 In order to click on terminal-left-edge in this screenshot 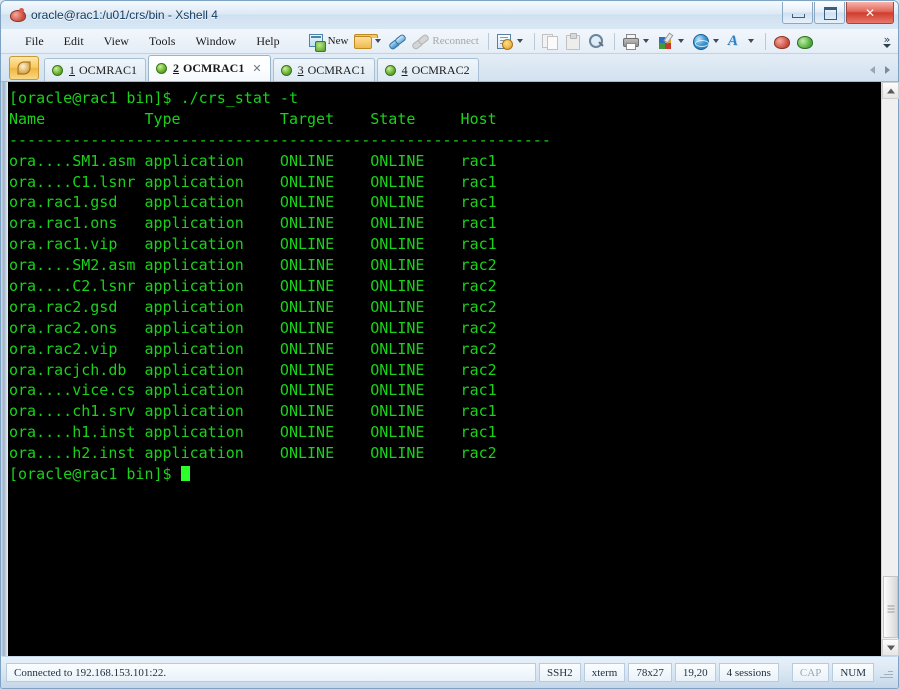, I will do `click(4, 369)`.